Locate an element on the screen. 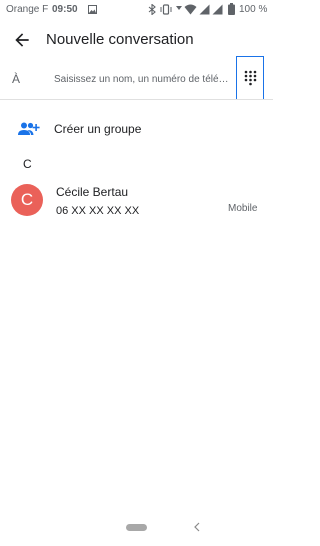 The height and width of the screenshot is (546, 320). dropdown-small-icon is located at coordinates (179, 8).